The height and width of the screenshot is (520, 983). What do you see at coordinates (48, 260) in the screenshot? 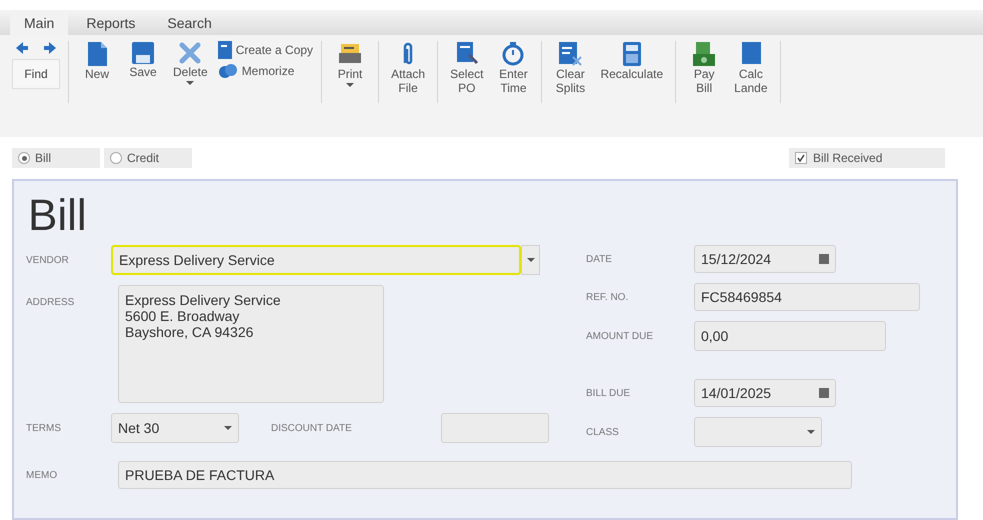
I see `field-label: VENDOR` at bounding box center [48, 260].